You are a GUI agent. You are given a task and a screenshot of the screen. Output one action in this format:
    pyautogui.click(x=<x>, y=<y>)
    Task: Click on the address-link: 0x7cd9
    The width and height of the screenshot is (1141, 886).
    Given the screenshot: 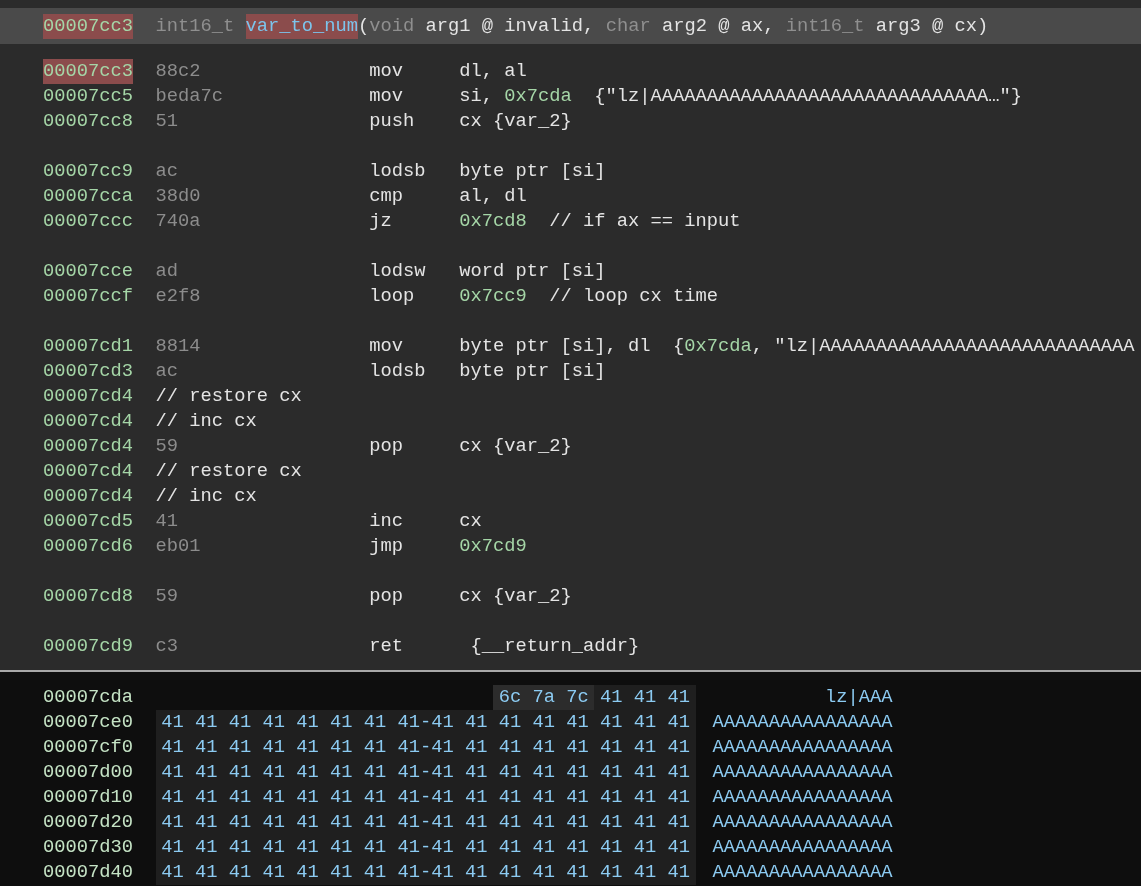 What is the action you would take?
    pyautogui.click(x=493, y=546)
    